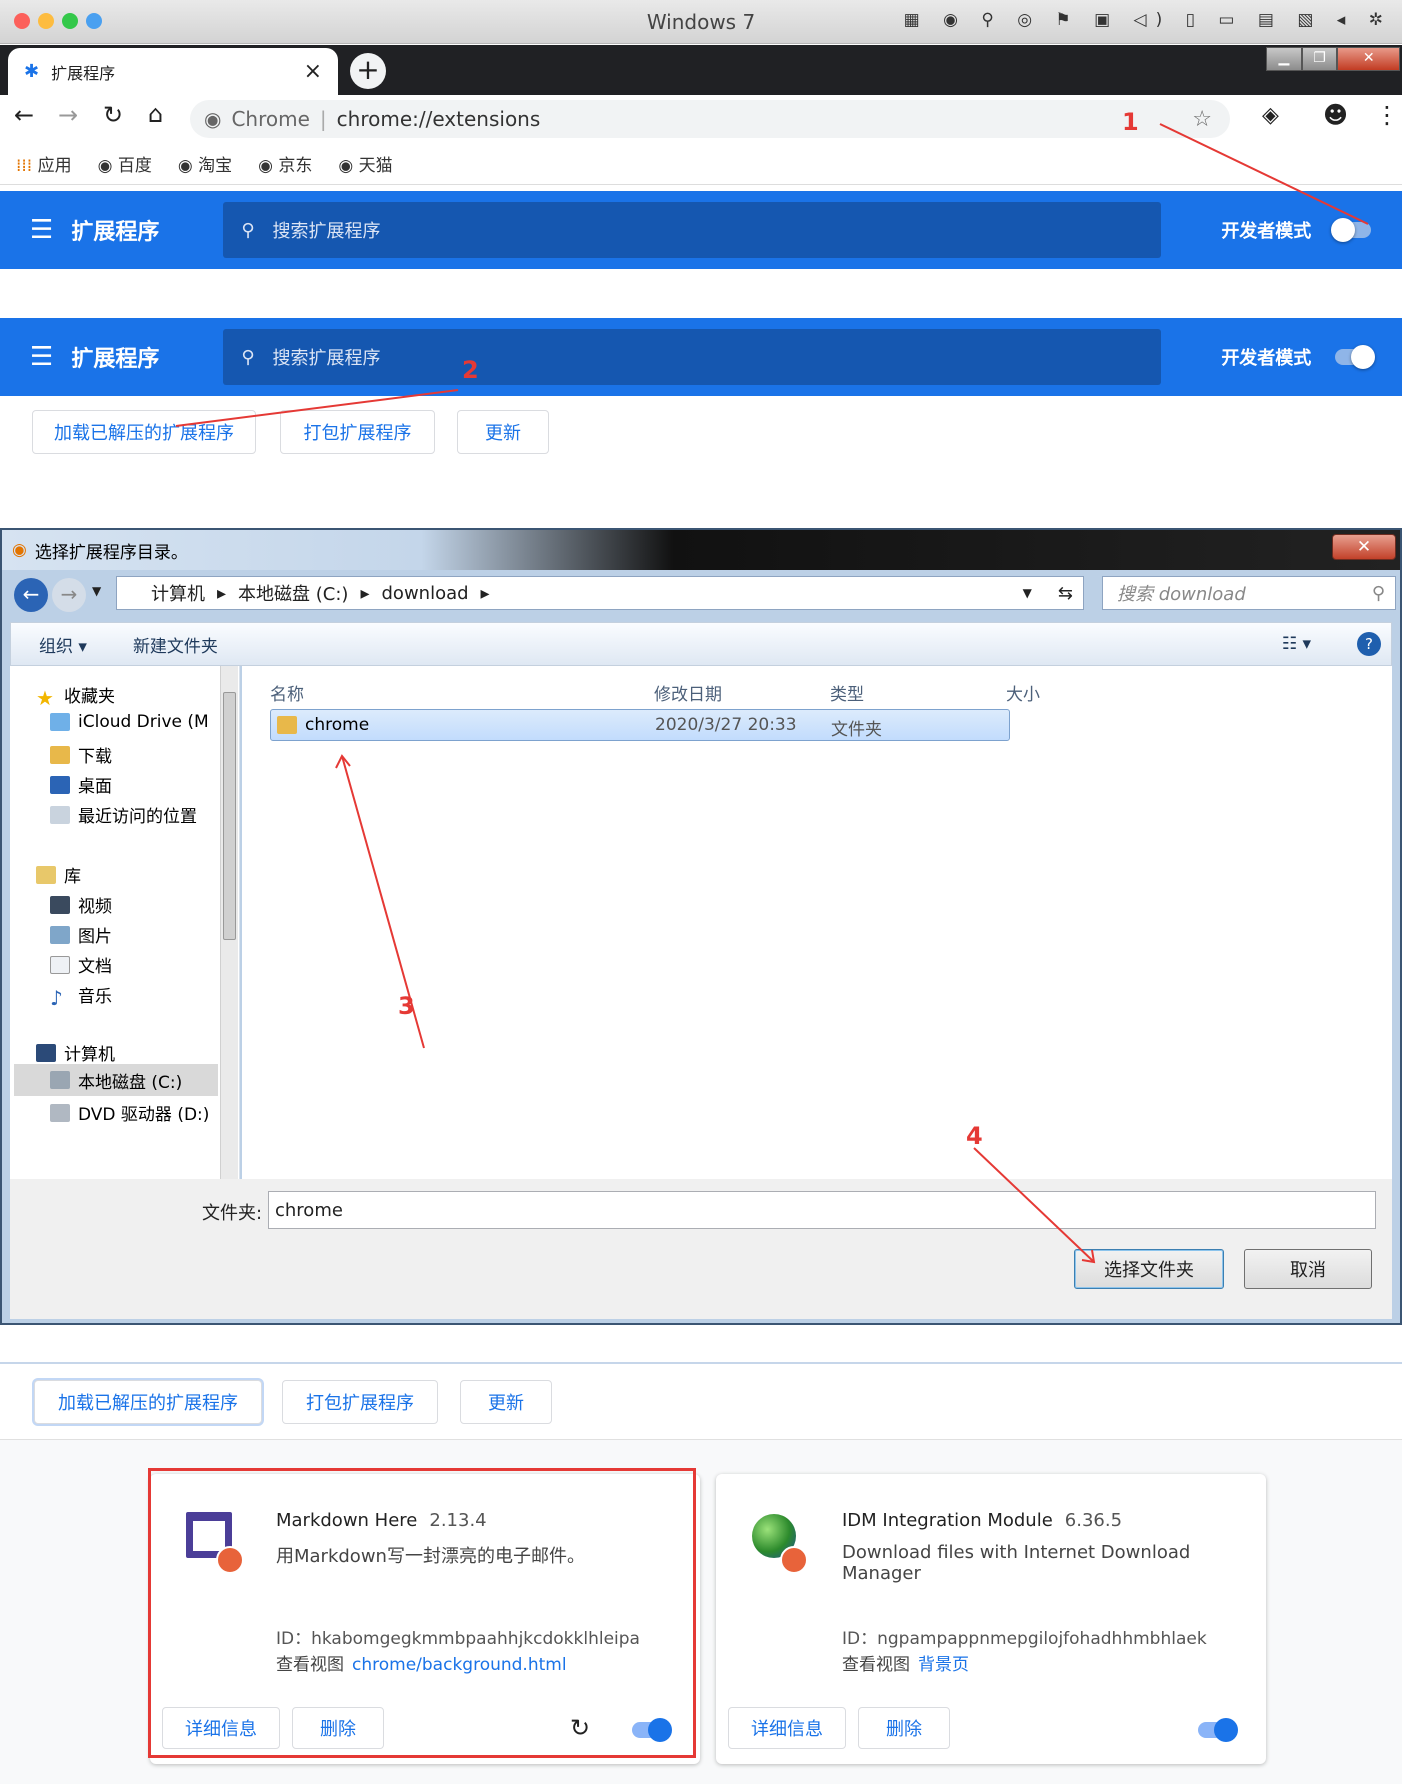 The height and width of the screenshot is (1784, 1402). Describe the element at coordinates (60, 722) in the screenshot. I see `cloud-icon` at that location.